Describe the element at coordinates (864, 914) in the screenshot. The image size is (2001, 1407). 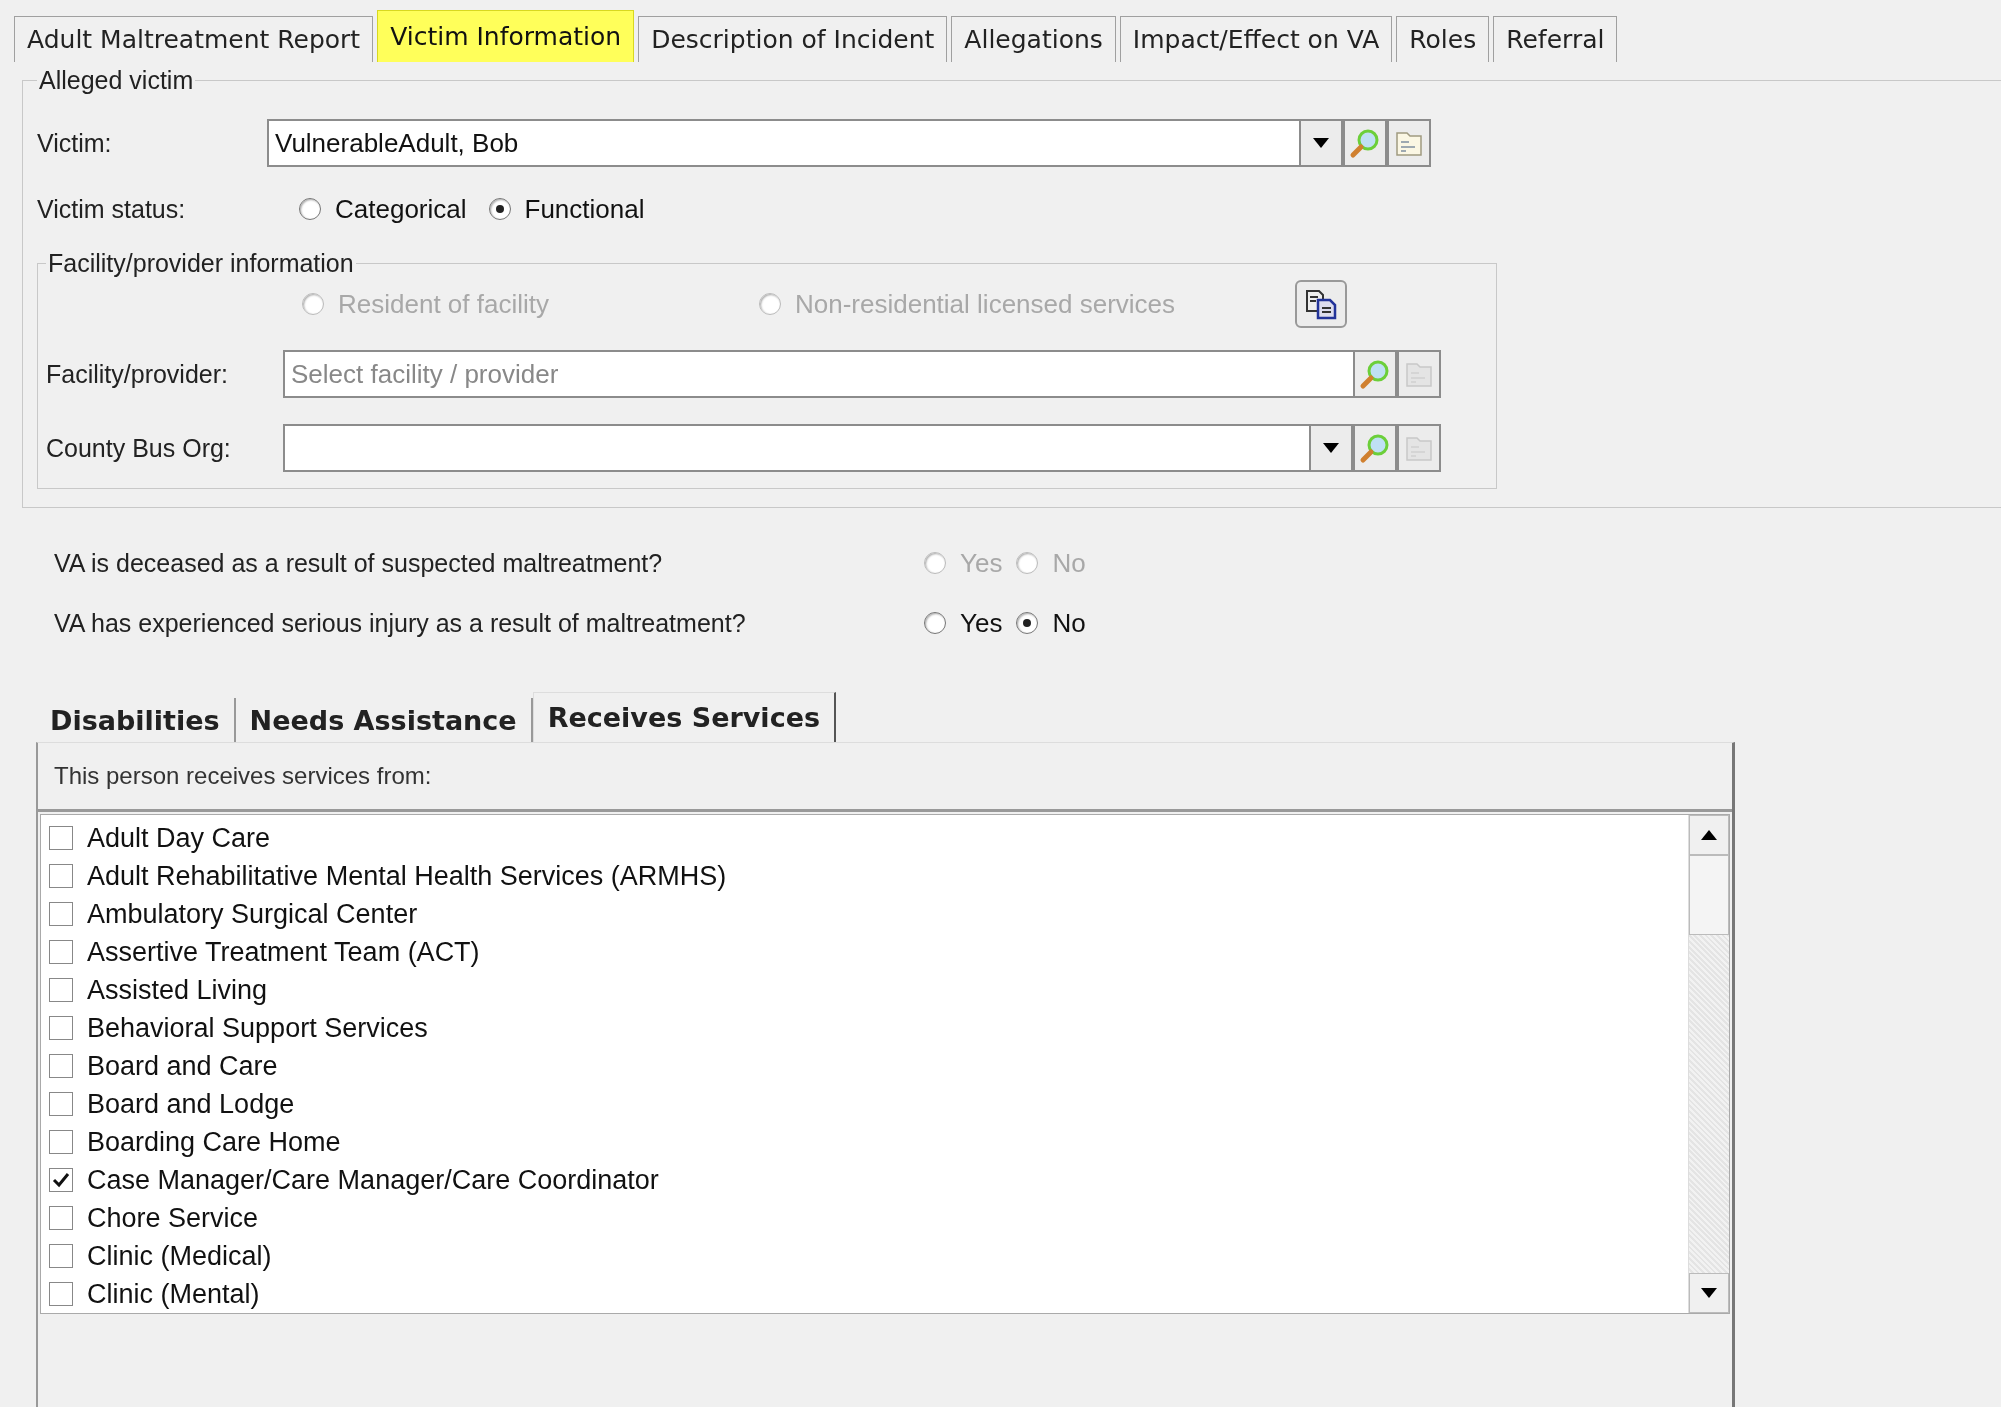
I see `checkbox-item: Ambulatory Surgical Center` at that location.